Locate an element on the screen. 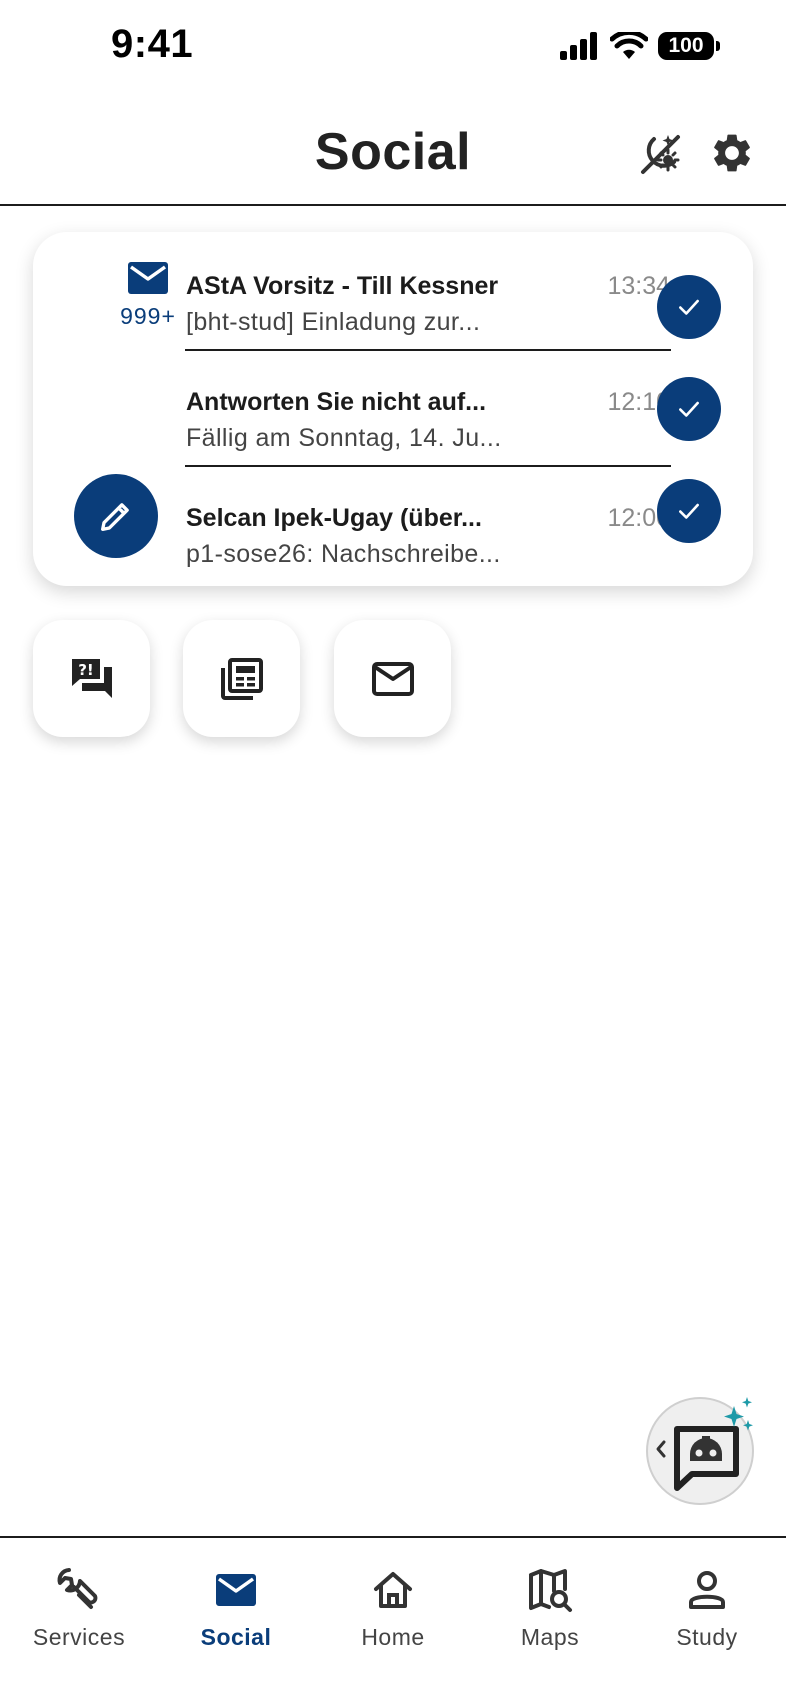 The width and height of the screenshot is (786, 1706). tab-study: Study is located at coordinates (707, 1608).